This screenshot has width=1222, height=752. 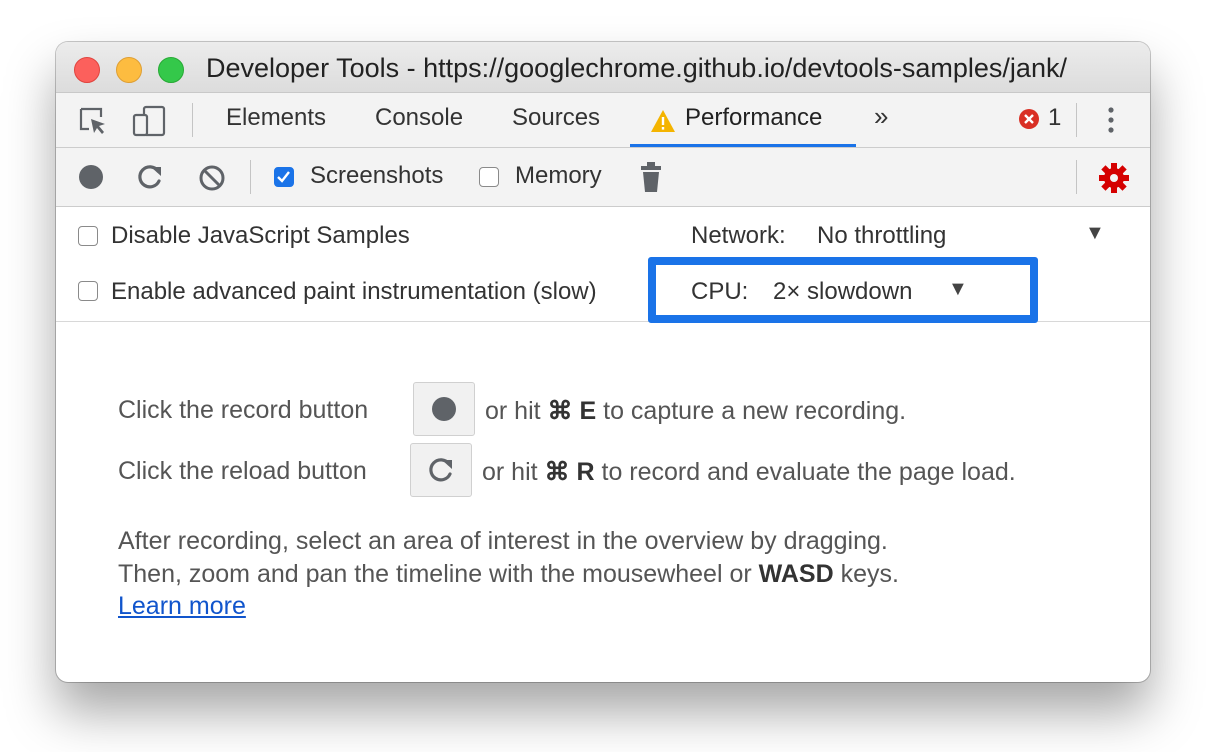 What do you see at coordinates (843, 290) in the screenshot?
I see `cpu-throttling-highlight` at bounding box center [843, 290].